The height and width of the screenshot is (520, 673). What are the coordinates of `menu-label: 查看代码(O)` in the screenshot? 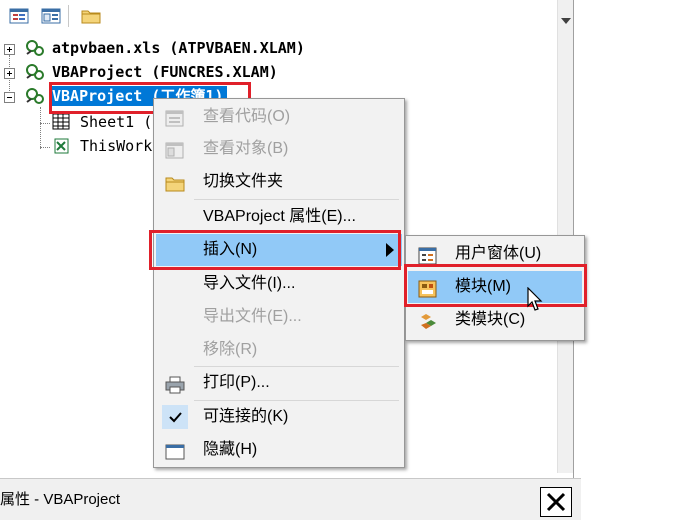 It's located at (247, 116).